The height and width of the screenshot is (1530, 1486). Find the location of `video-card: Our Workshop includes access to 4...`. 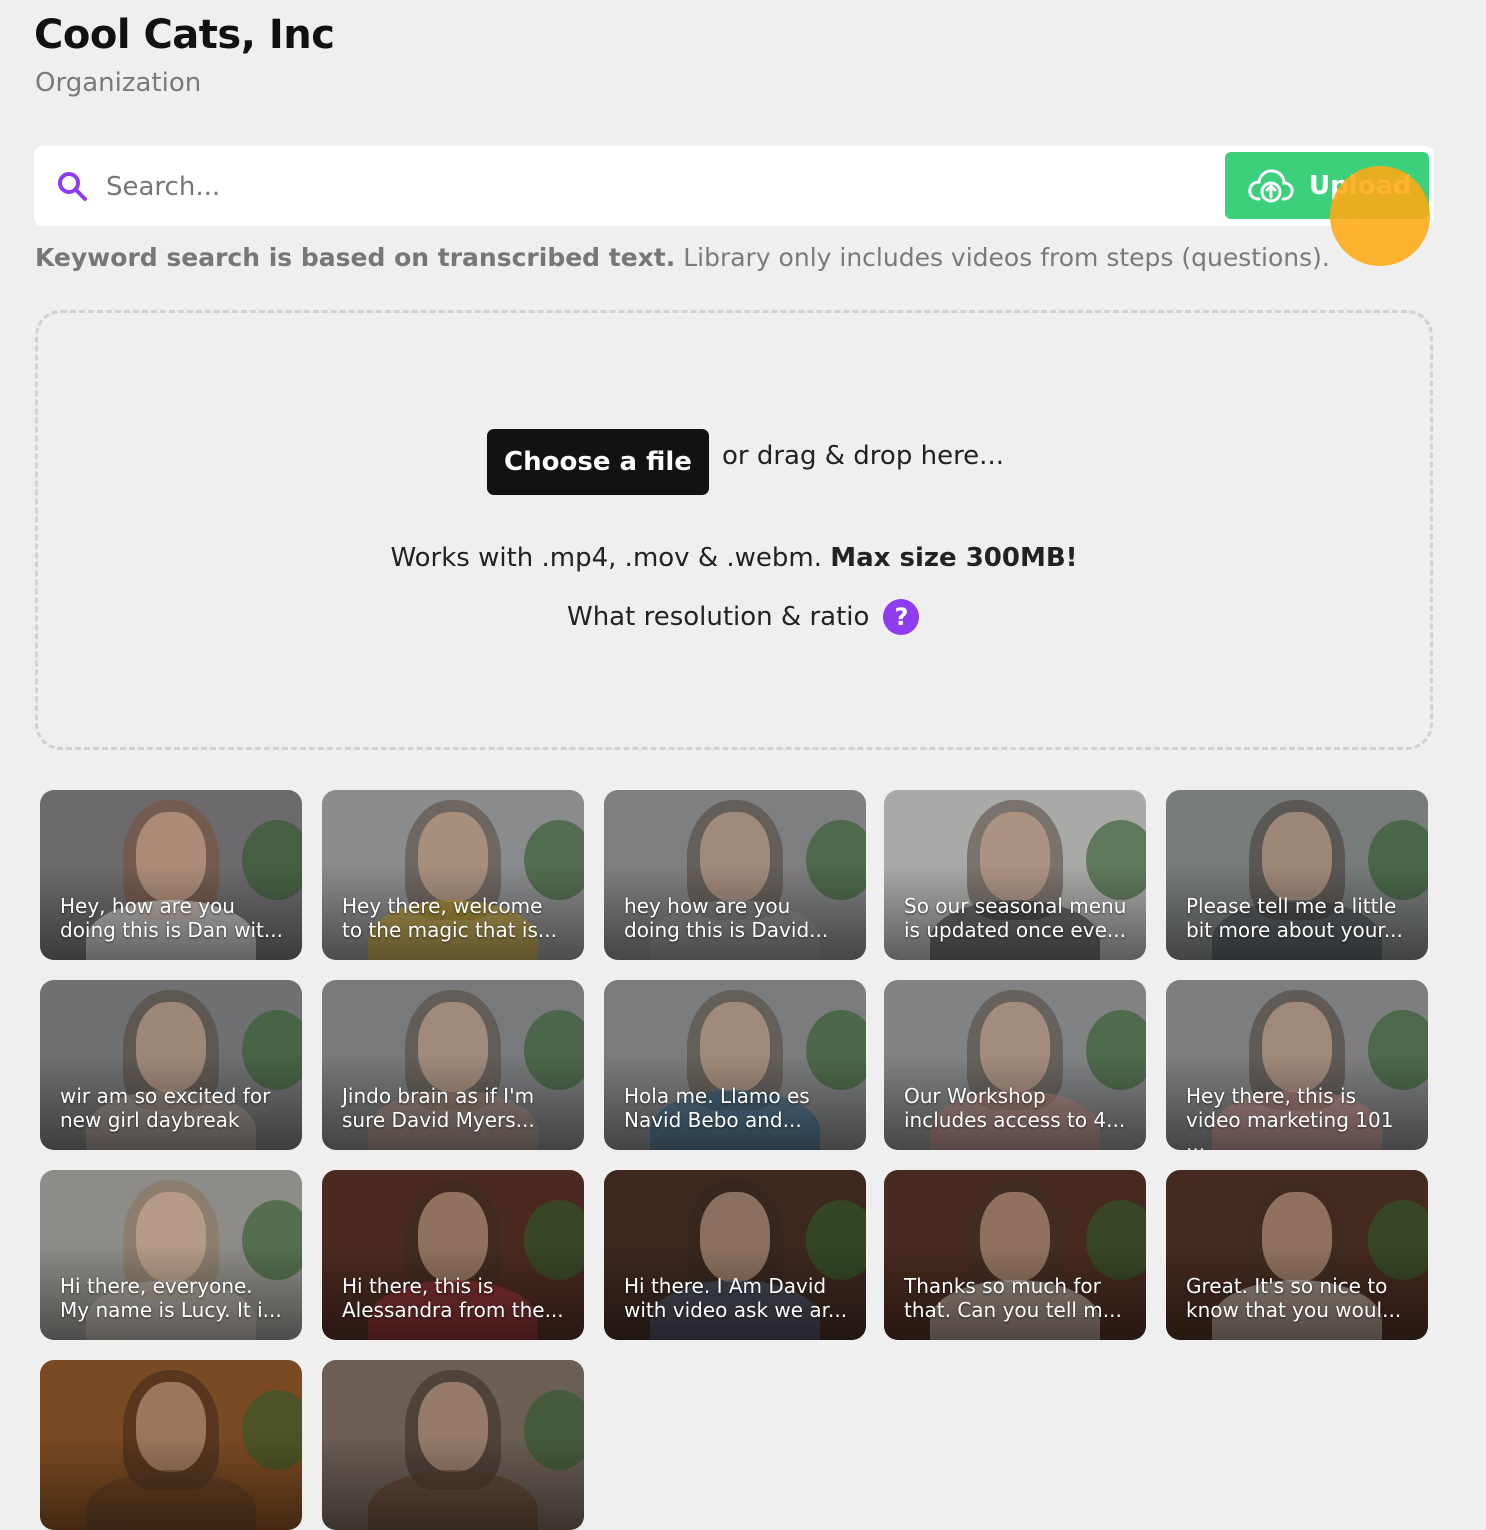

video-card: Our Workshop includes access to 4... is located at coordinates (1015, 1065).